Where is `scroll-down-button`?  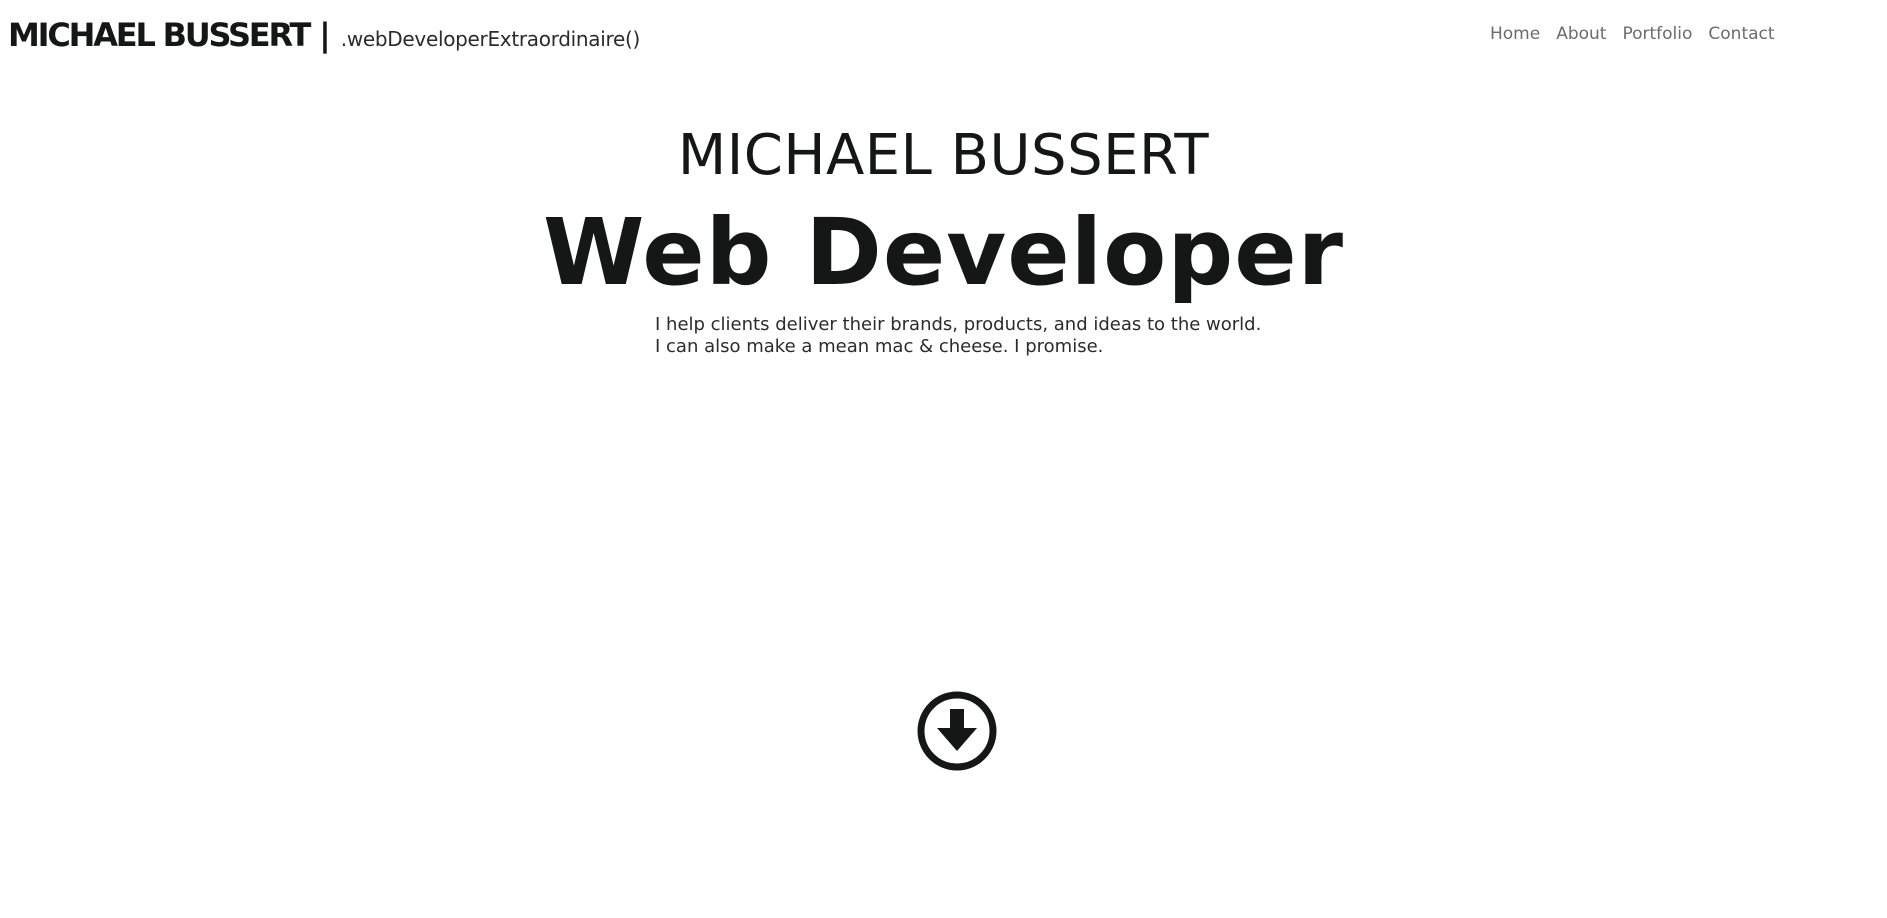 scroll-down-button is located at coordinates (957, 731).